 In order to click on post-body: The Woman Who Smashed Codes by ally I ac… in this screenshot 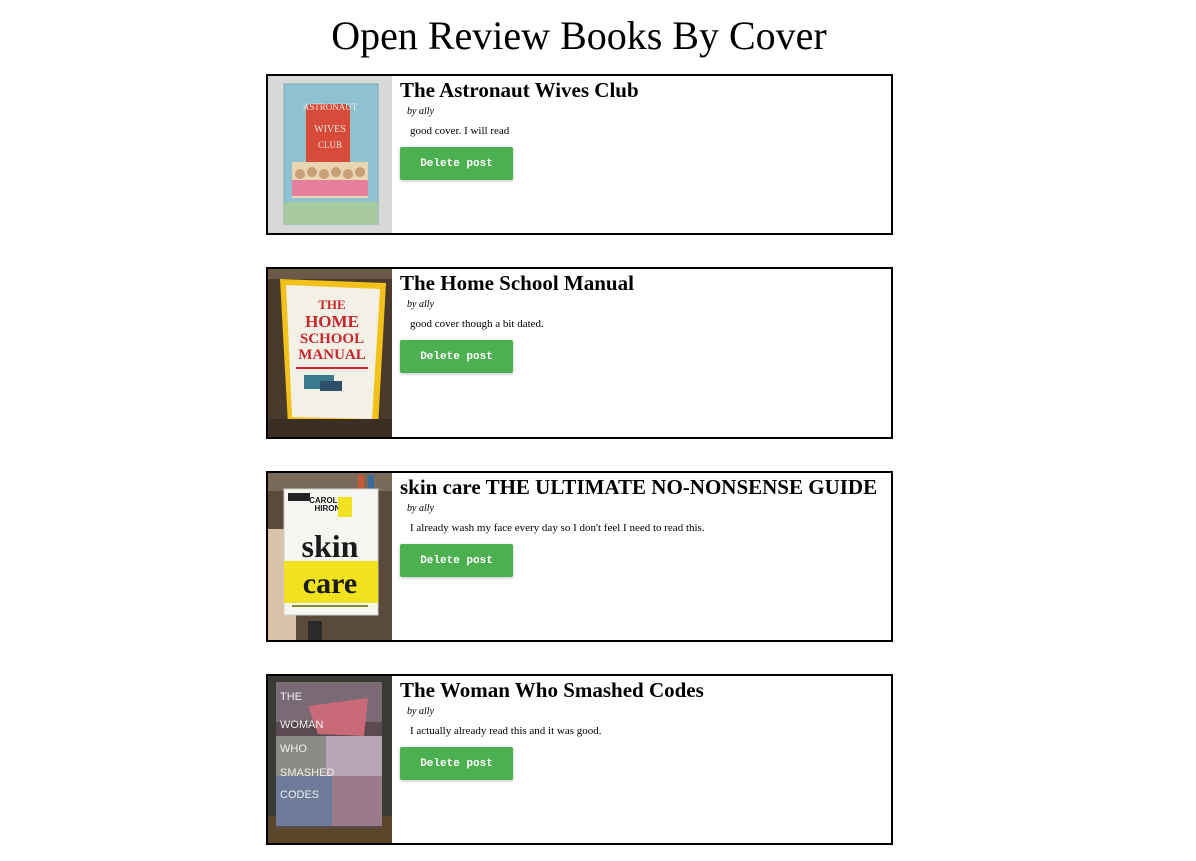, I will do `click(645, 728)`.